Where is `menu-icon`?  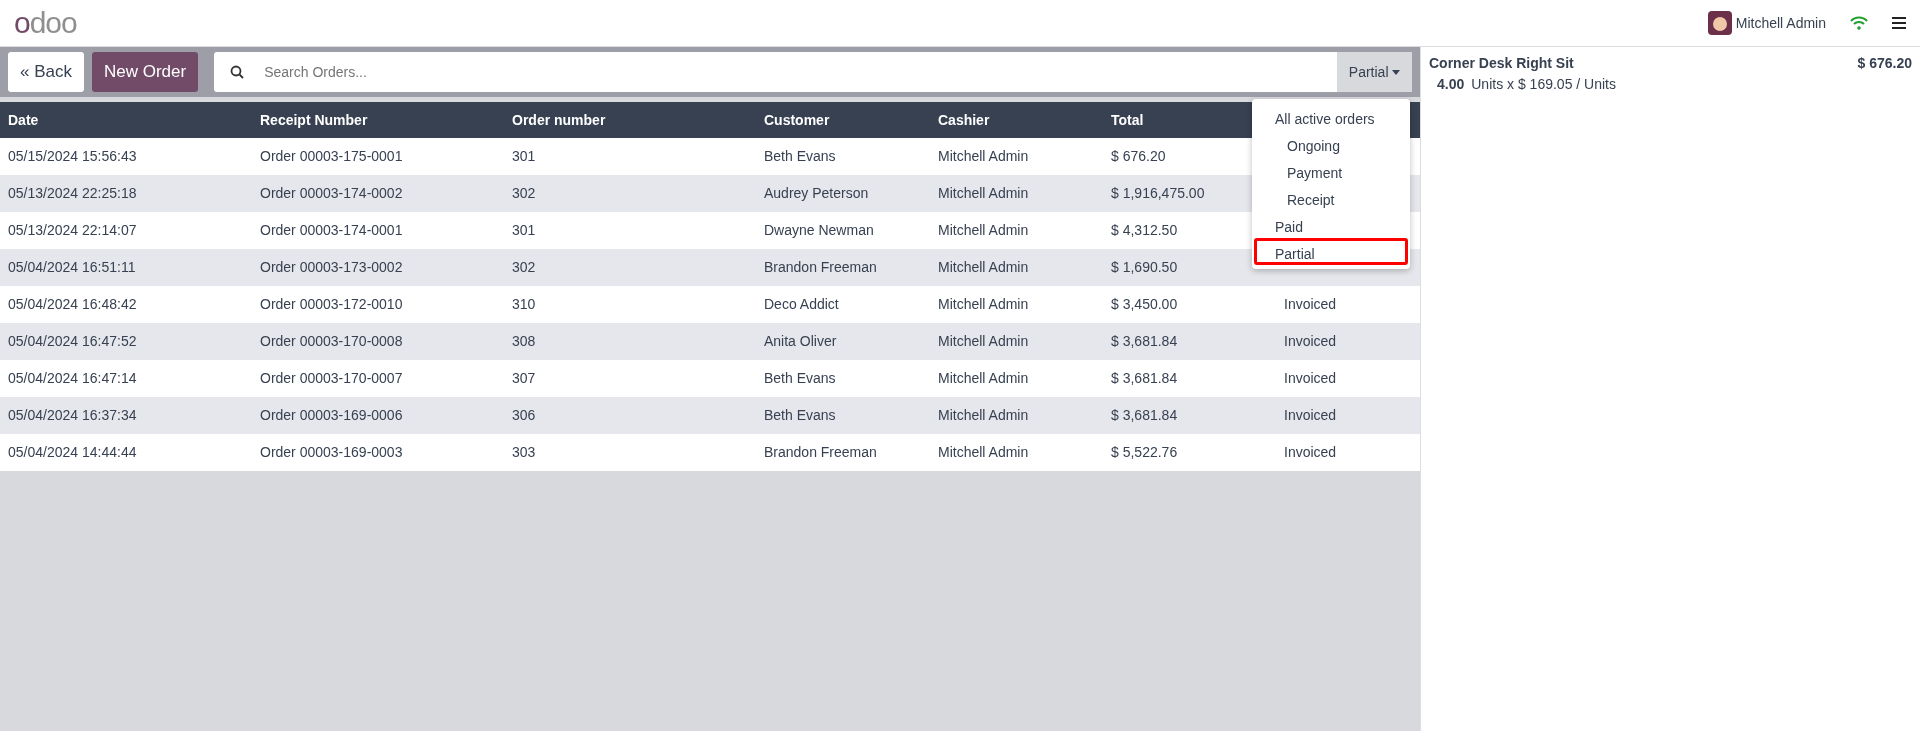 menu-icon is located at coordinates (1899, 23).